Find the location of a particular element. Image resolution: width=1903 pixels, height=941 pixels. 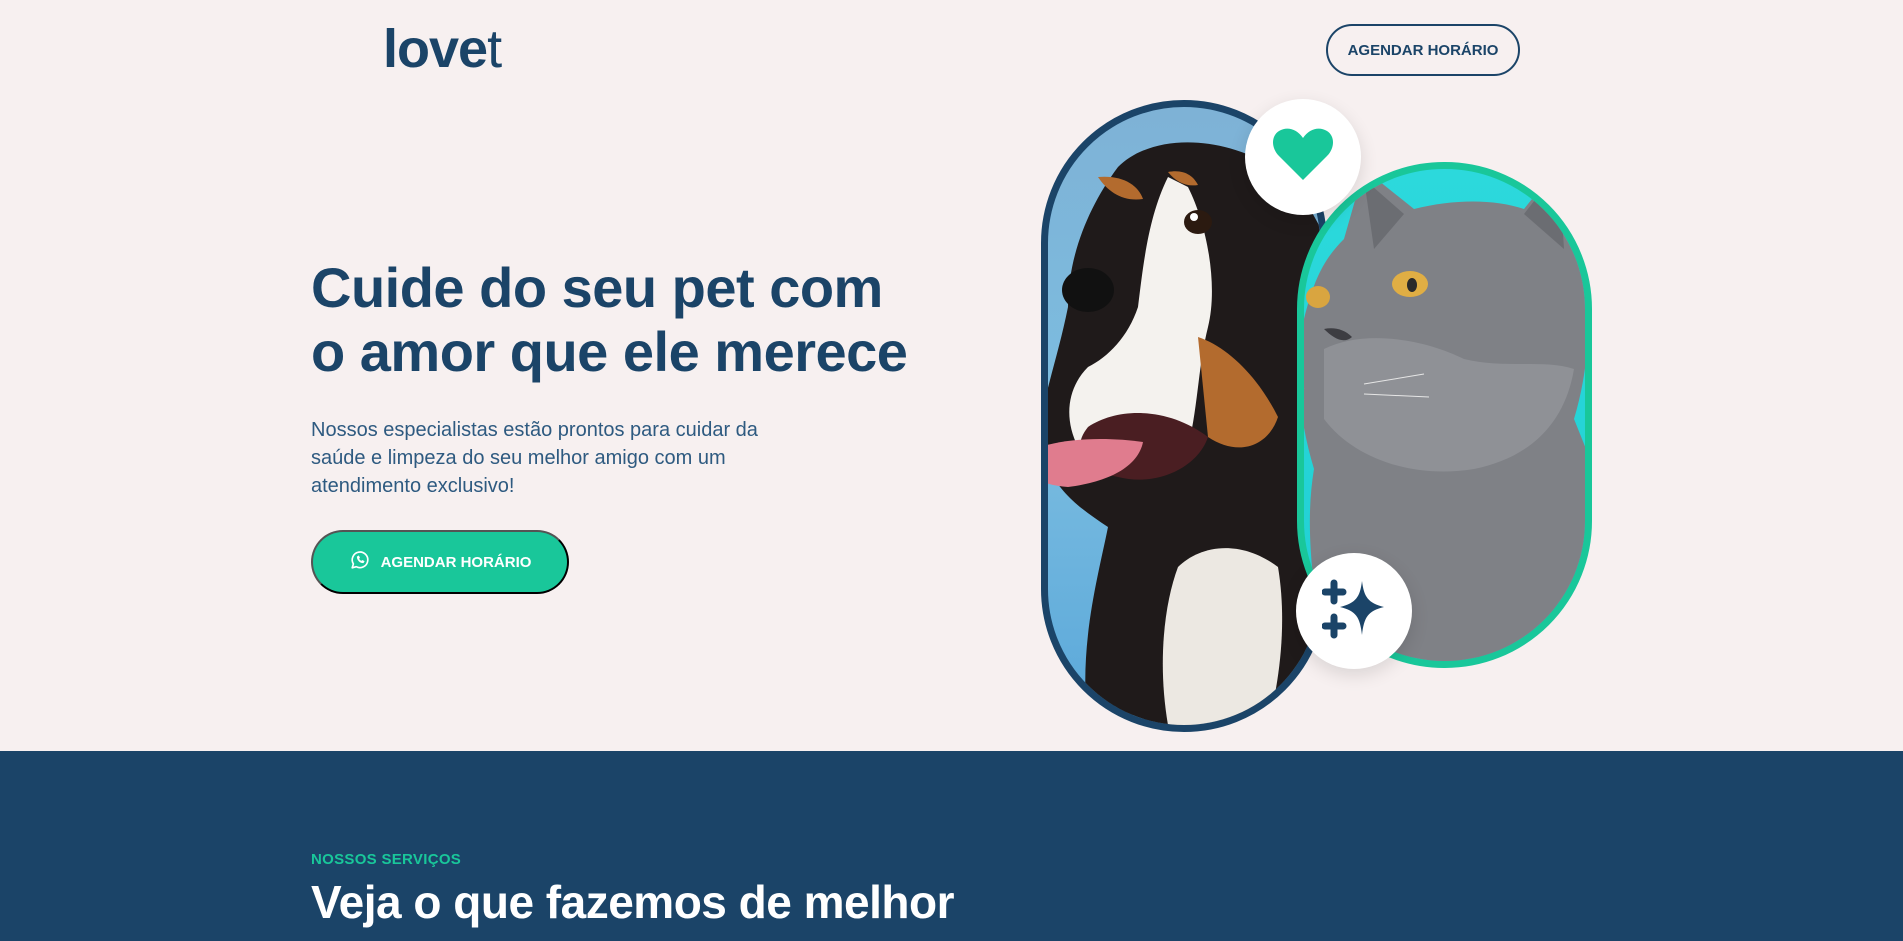

services-eyebrow: NOSSOS SERVIÇOS is located at coordinates (386, 859).